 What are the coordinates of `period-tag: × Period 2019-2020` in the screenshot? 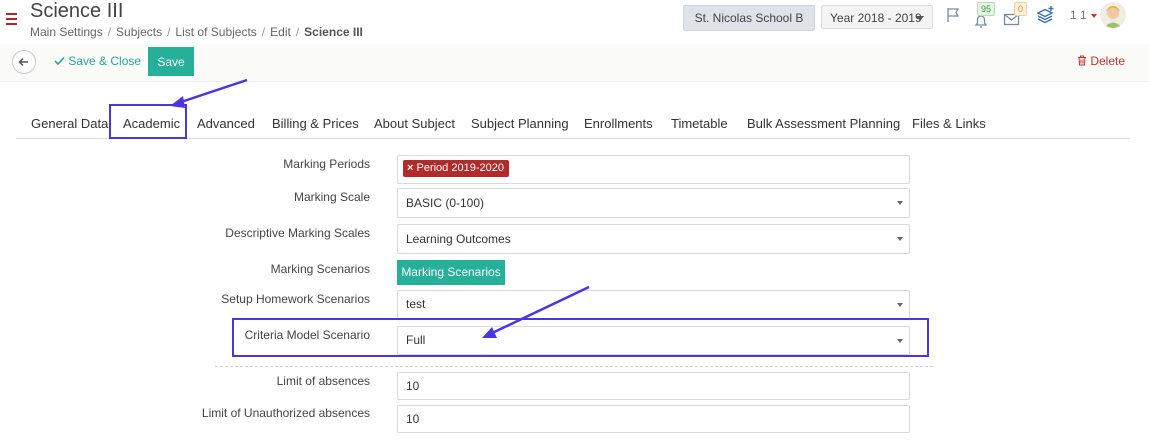 It's located at (456, 168).